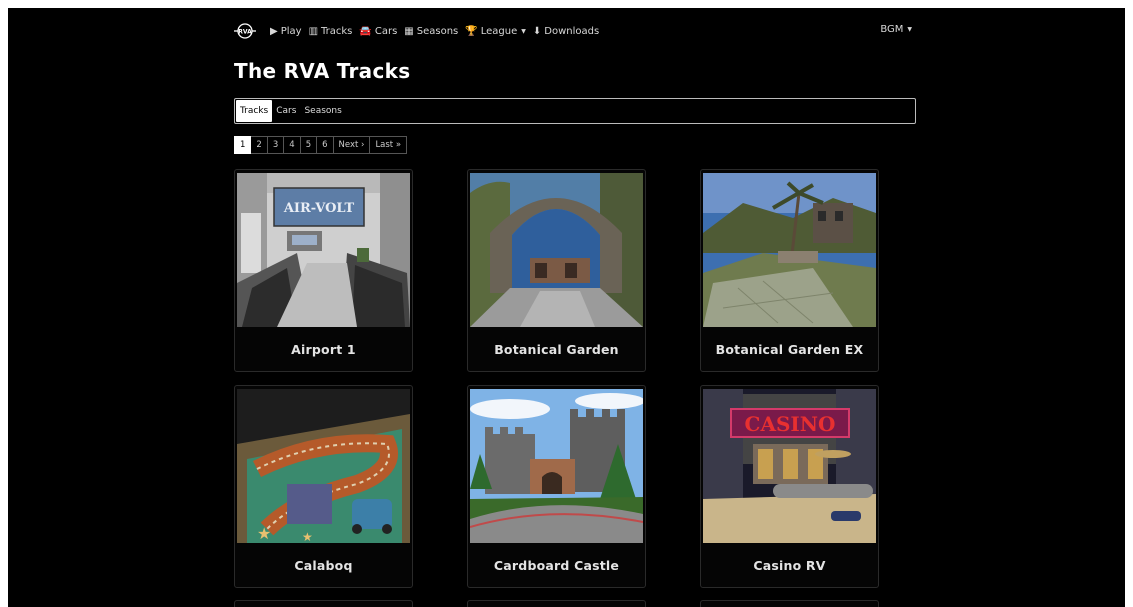 This screenshot has height=607, width=1133. I want to click on pagination: 1 2 3 4 5 6 Next › Last », so click(321, 145).